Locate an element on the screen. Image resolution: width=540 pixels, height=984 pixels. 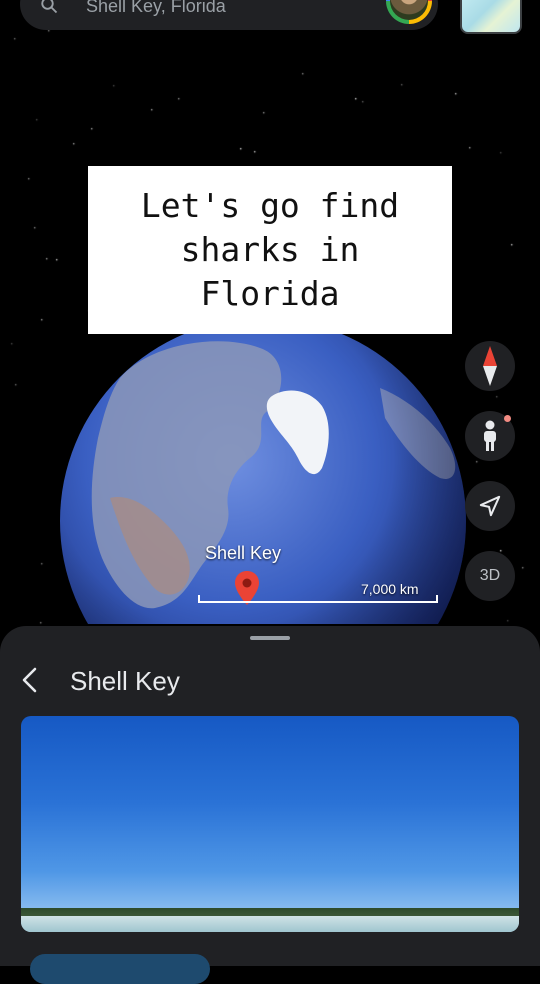
avatar-photo is located at coordinates (409, 10).